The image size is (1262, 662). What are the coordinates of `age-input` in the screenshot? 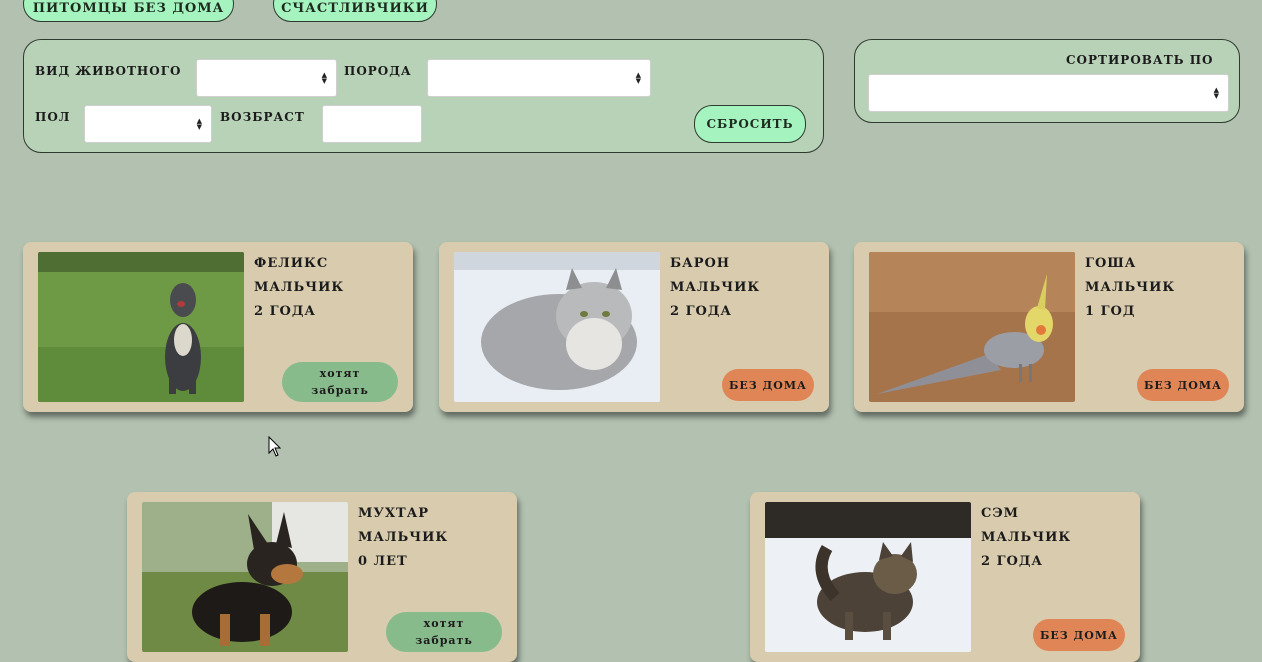 It's located at (372, 124).